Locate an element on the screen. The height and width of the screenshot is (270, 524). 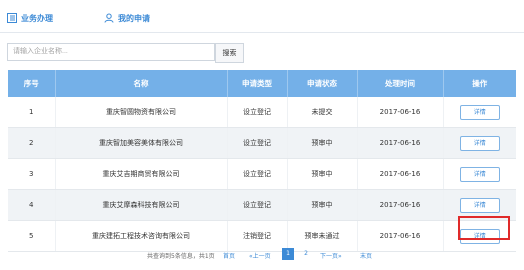
pagination: 共查询到5条信息，共1页 首页 «上一页 1 2 下一页» 末页 is located at coordinates (262, 256).